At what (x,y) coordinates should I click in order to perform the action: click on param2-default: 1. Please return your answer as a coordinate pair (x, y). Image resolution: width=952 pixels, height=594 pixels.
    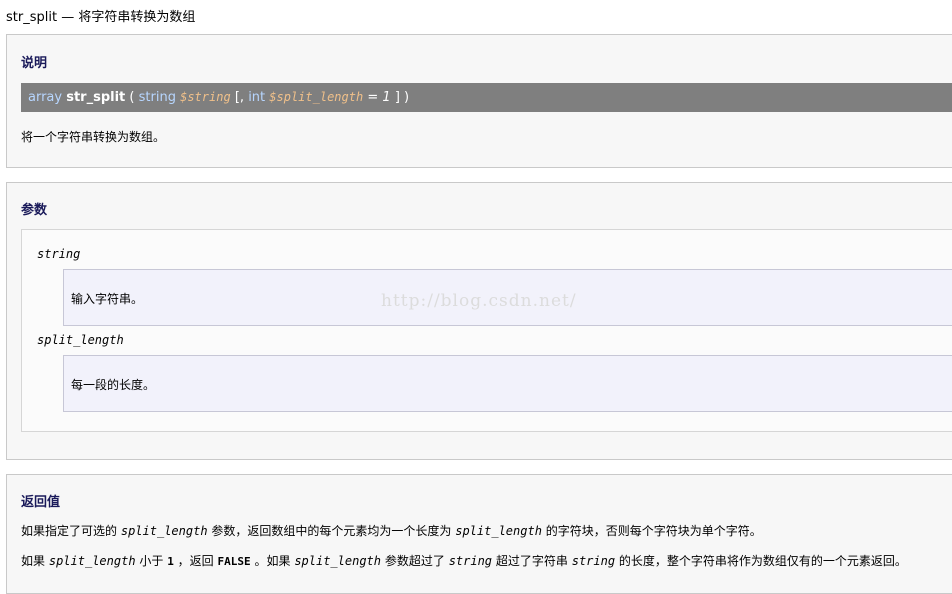
    Looking at the image, I should click on (386, 97).